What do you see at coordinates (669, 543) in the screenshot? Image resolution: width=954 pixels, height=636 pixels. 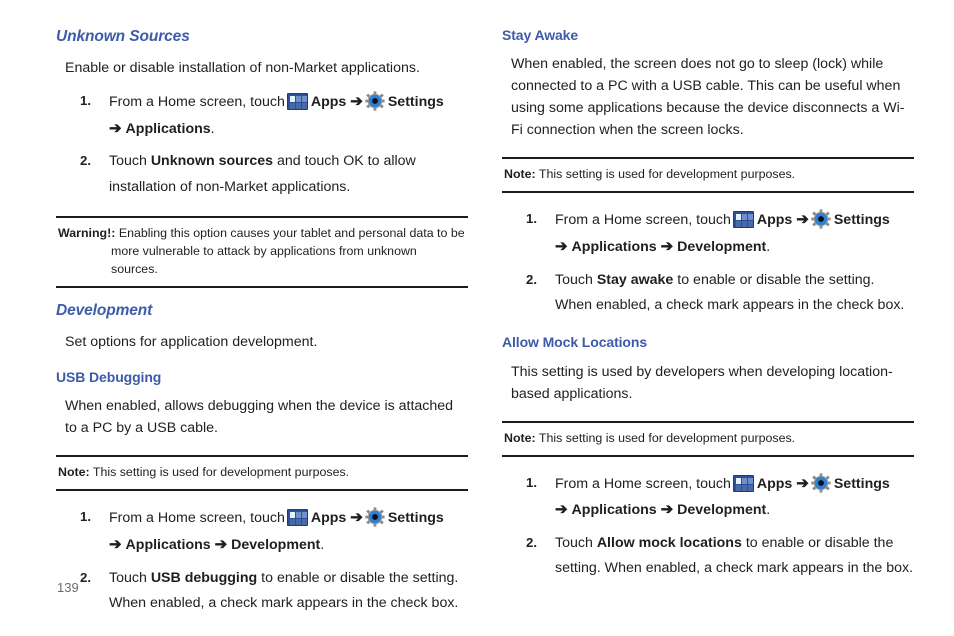 I see `setting-name: Allow mock locations` at bounding box center [669, 543].